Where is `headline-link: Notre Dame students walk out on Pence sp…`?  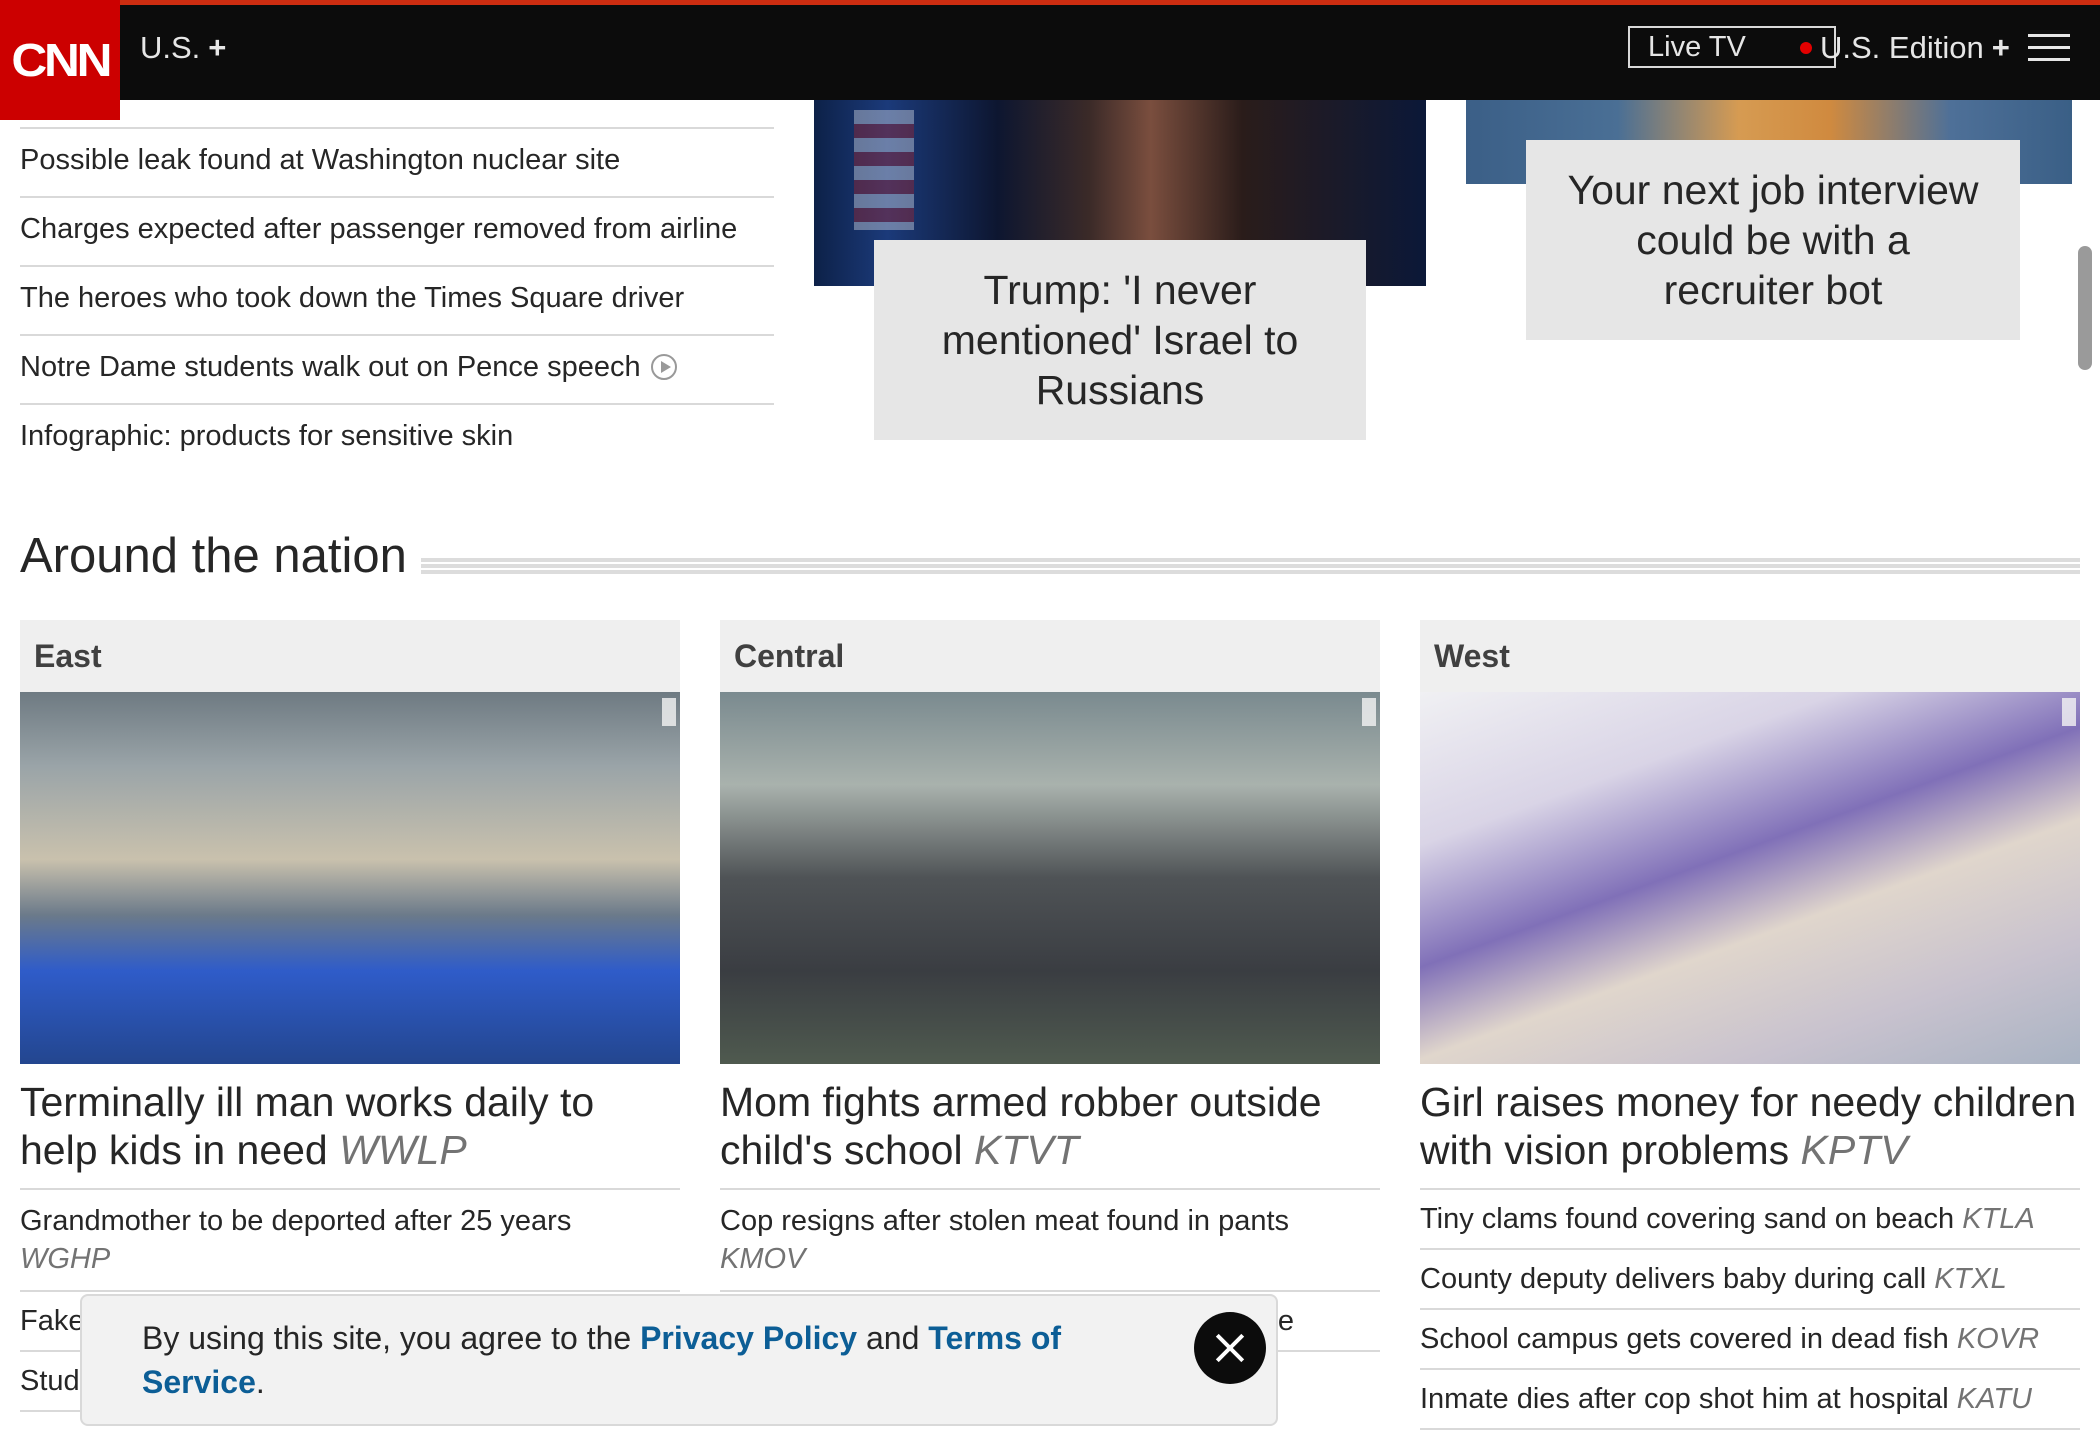 headline-link: Notre Dame students walk out on Pence sp… is located at coordinates (397, 368).